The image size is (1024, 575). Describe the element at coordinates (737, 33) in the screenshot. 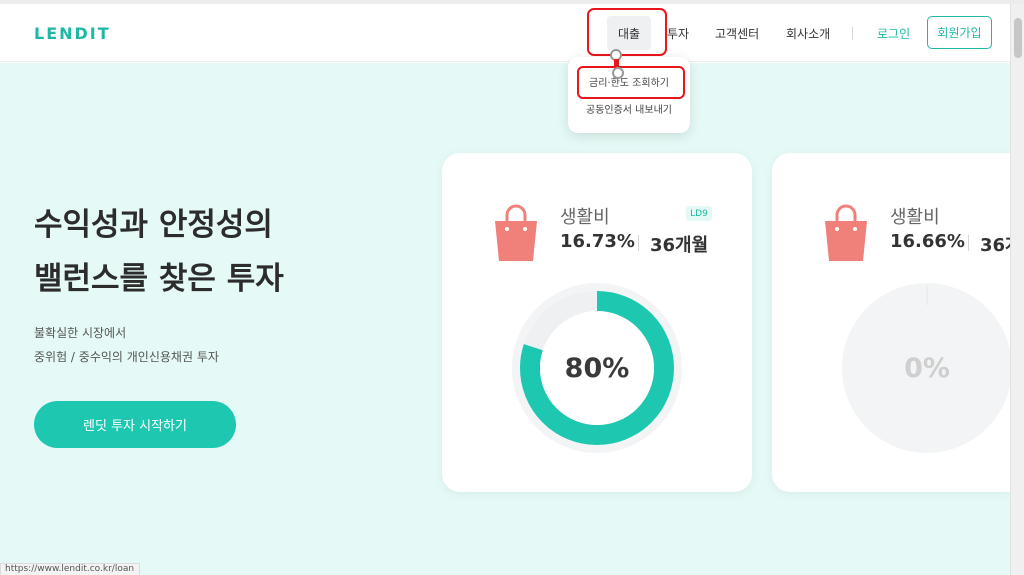

I see `nav-support: 고객센터` at that location.